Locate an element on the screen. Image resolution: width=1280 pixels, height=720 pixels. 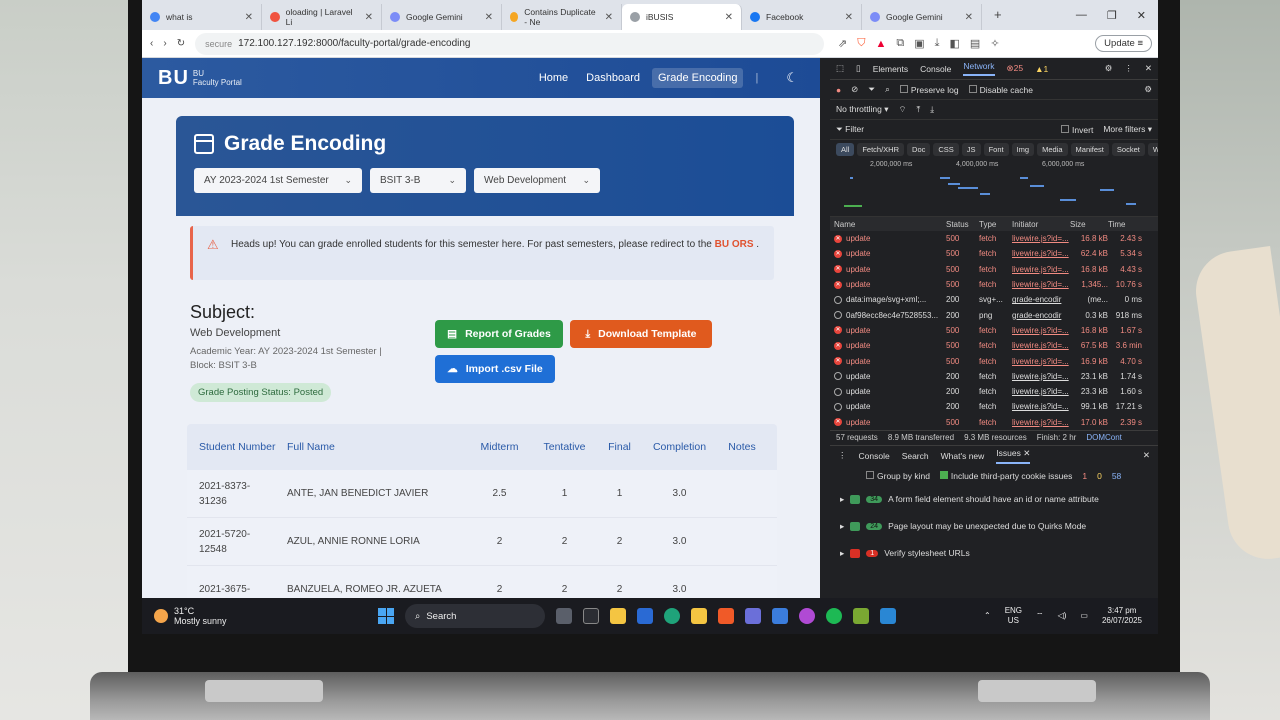
brave-rewards-icon: ▲ is located at coordinates (880, 44).